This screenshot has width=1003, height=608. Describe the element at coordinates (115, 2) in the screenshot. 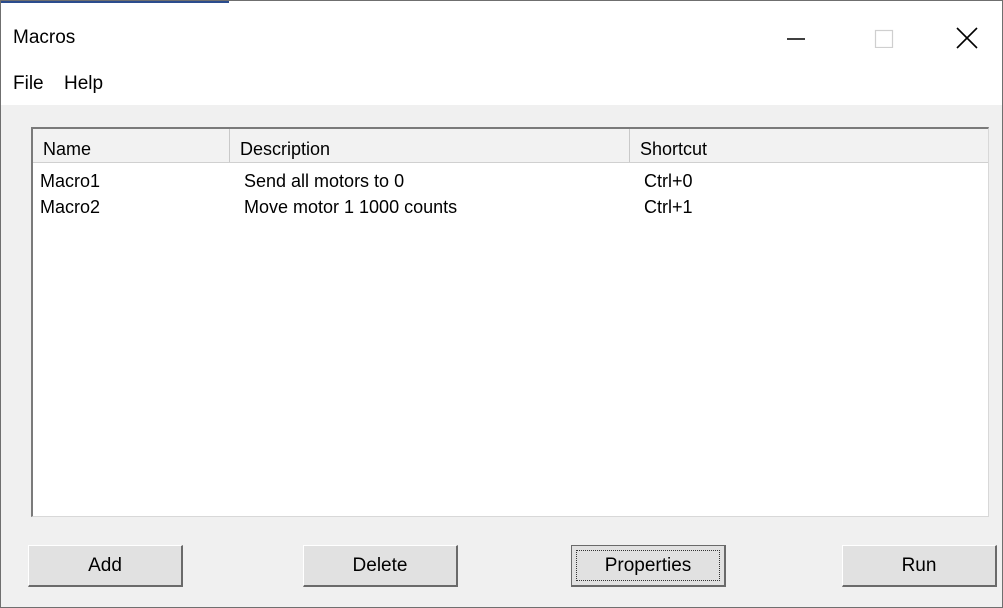

I see `accent-line` at that location.